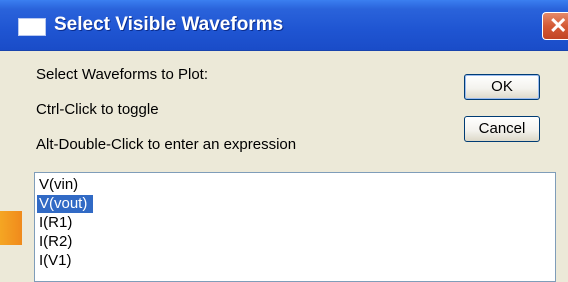  I want to click on background-window-edge, so click(11, 228).